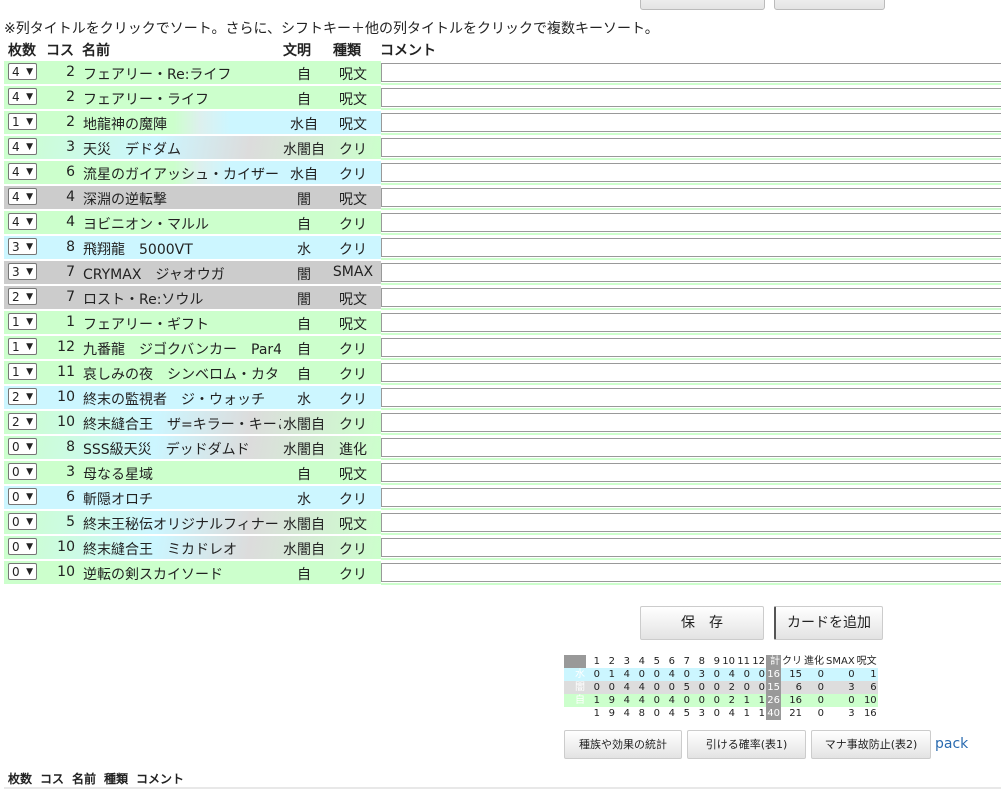  What do you see at coordinates (138, 250) in the screenshot?
I see `card-name: 飛翔龍 5000VT` at bounding box center [138, 250].